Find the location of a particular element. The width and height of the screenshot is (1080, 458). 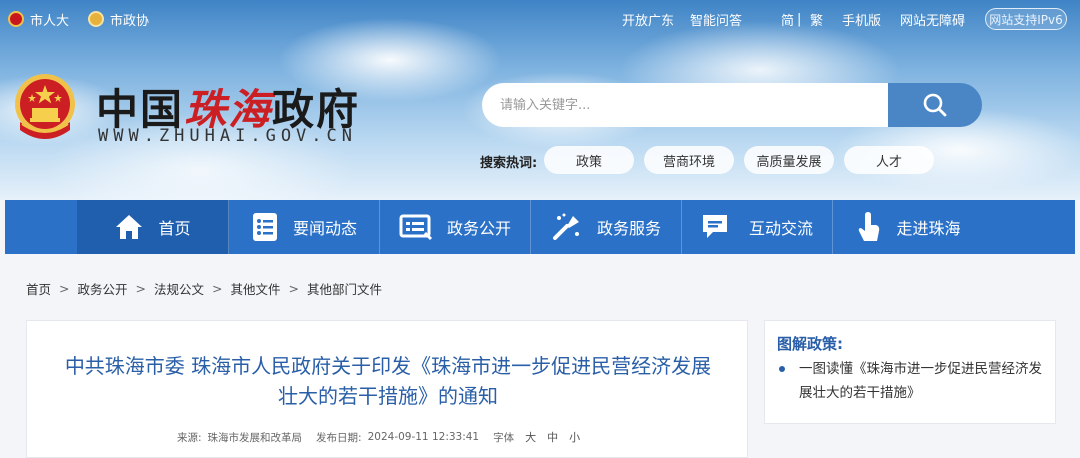

news-icon is located at coordinates (265, 227).